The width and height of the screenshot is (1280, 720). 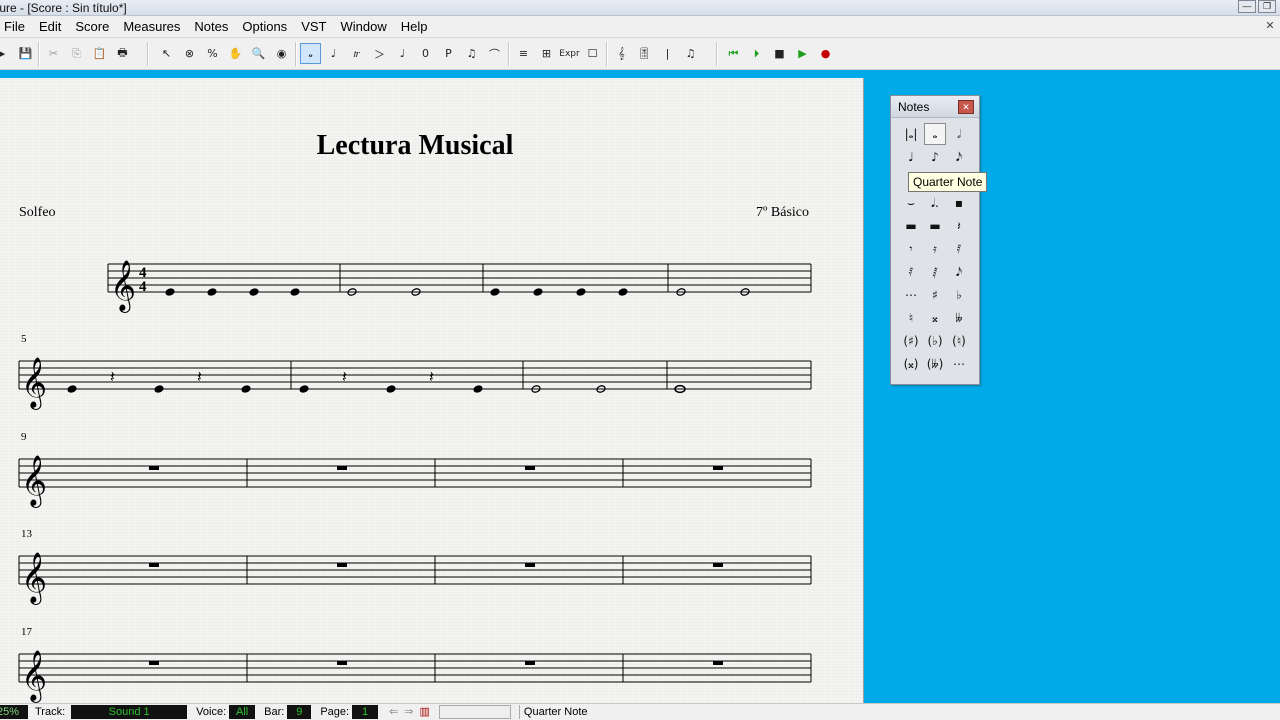 I want to click on whole-rests, so click(x=436, y=565).